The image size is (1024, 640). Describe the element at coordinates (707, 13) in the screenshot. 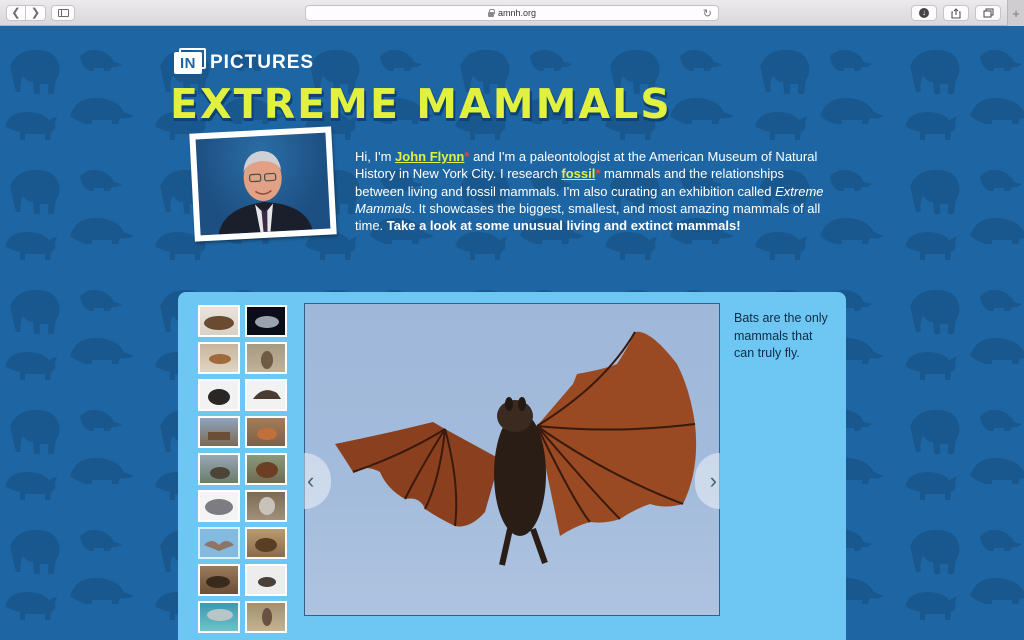

I see `reload-icon: ↻` at that location.